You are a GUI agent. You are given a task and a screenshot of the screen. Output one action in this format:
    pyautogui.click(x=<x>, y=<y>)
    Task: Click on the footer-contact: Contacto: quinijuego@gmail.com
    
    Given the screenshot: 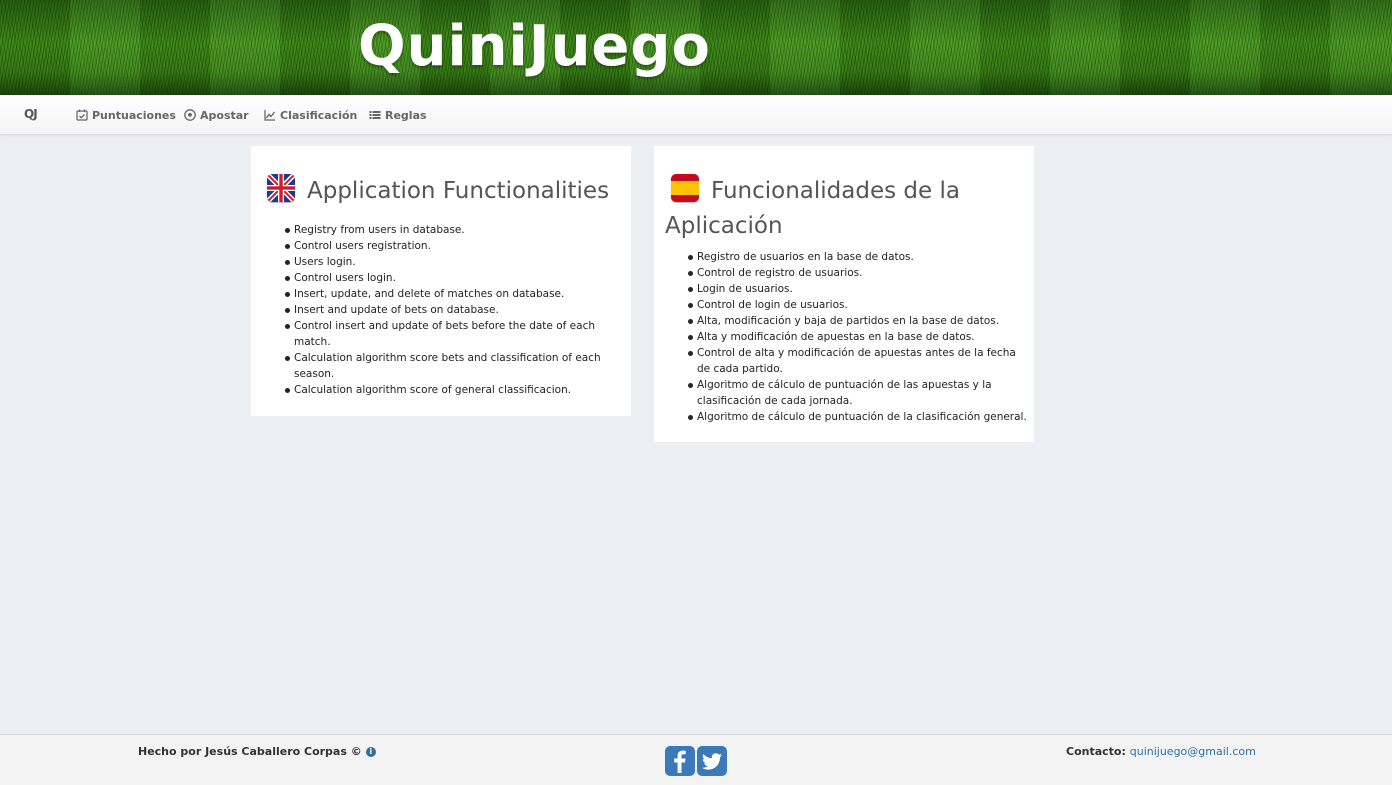 What is the action you would take?
    pyautogui.click(x=1161, y=751)
    